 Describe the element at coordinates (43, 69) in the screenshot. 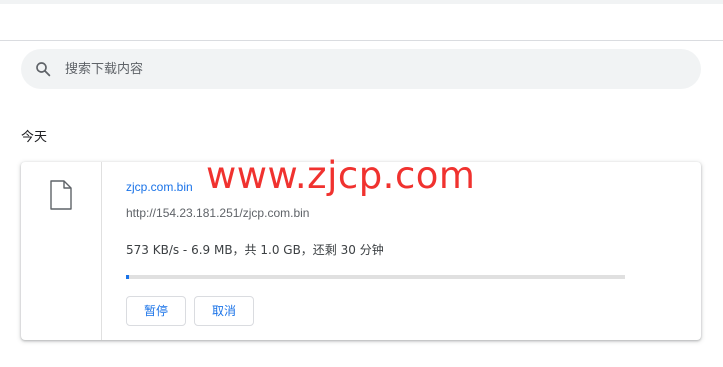

I see `search-icon` at that location.